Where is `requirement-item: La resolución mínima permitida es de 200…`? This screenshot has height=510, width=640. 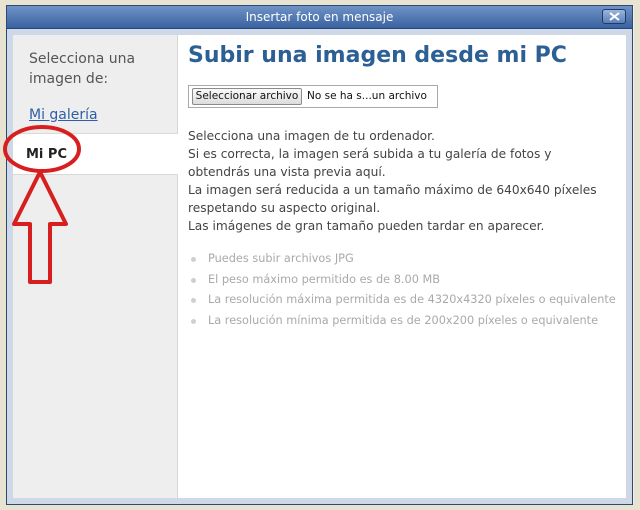
requirement-item: La resolución mínima permitida es de 200… is located at coordinates (402, 321).